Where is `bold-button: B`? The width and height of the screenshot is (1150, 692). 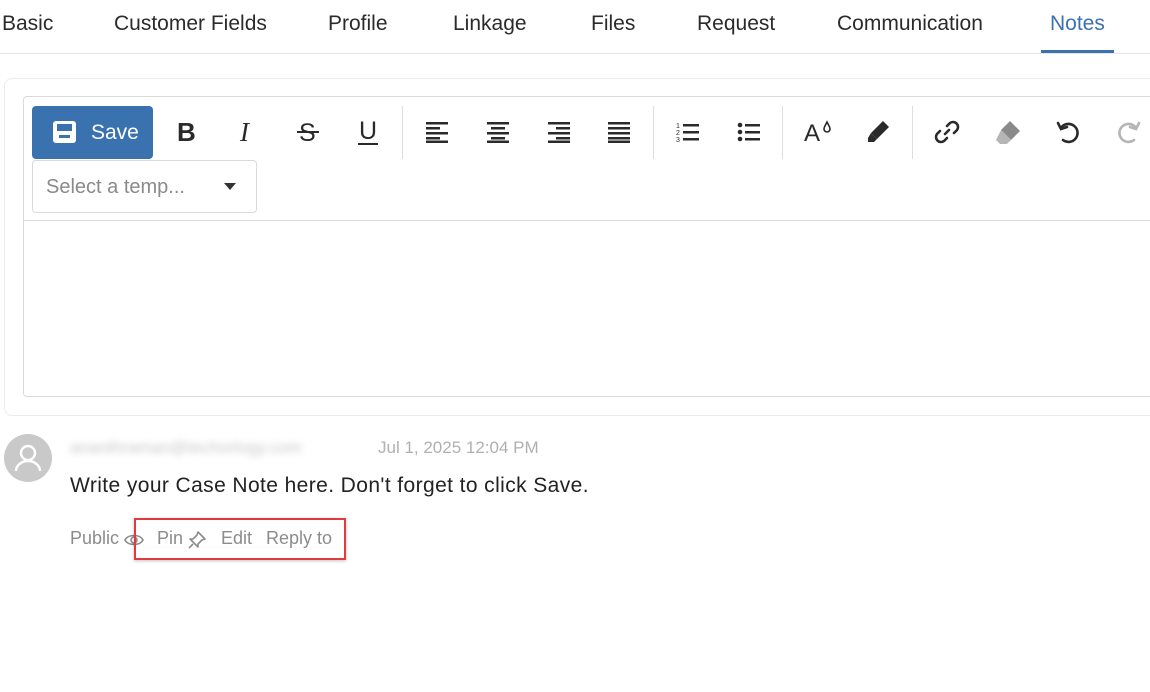
bold-button: B is located at coordinates (186, 132).